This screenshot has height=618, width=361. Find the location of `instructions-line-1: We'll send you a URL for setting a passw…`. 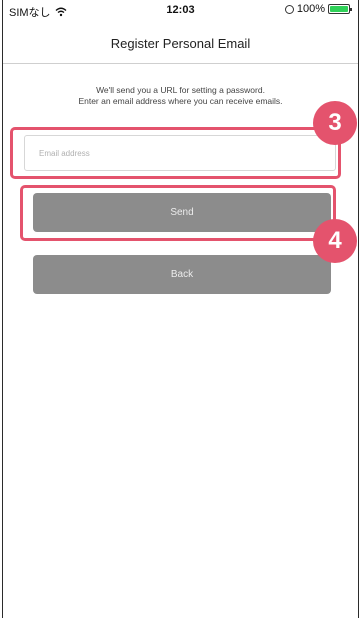

instructions-line-1: We'll send you a URL for setting a passw… is located at coordinates (180, 90).